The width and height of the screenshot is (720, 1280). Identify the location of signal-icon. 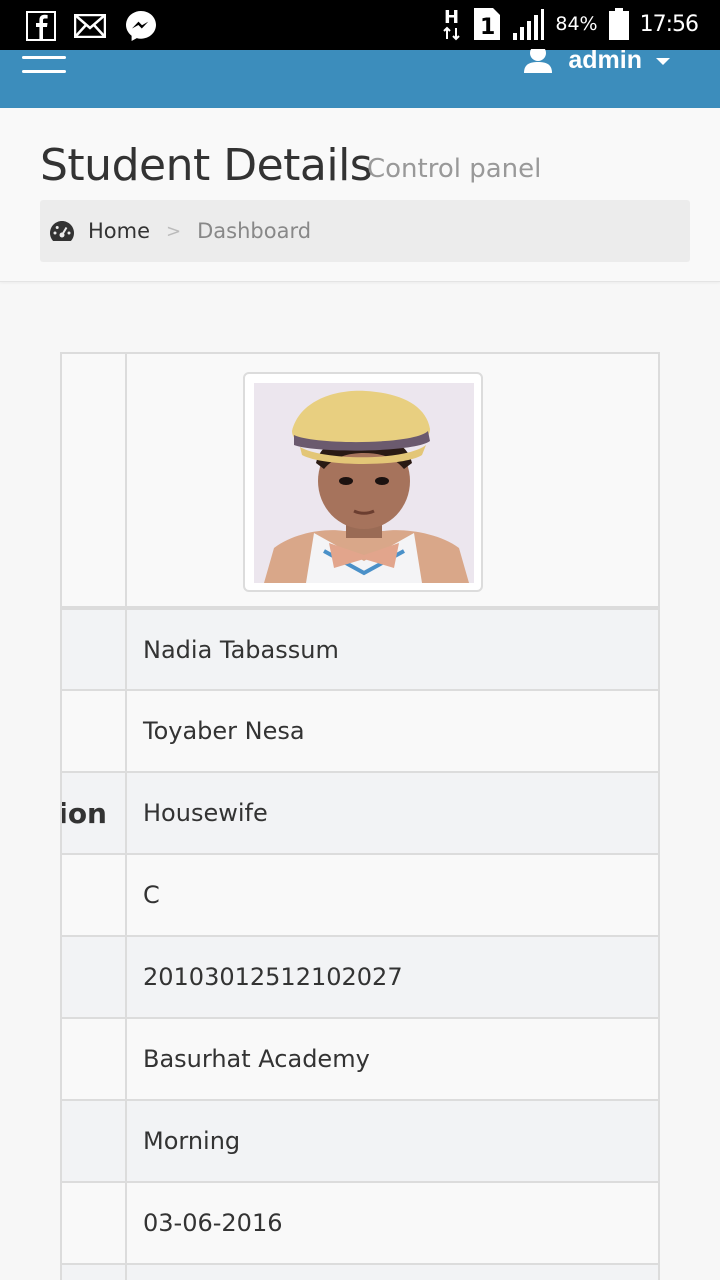
(529, 24).